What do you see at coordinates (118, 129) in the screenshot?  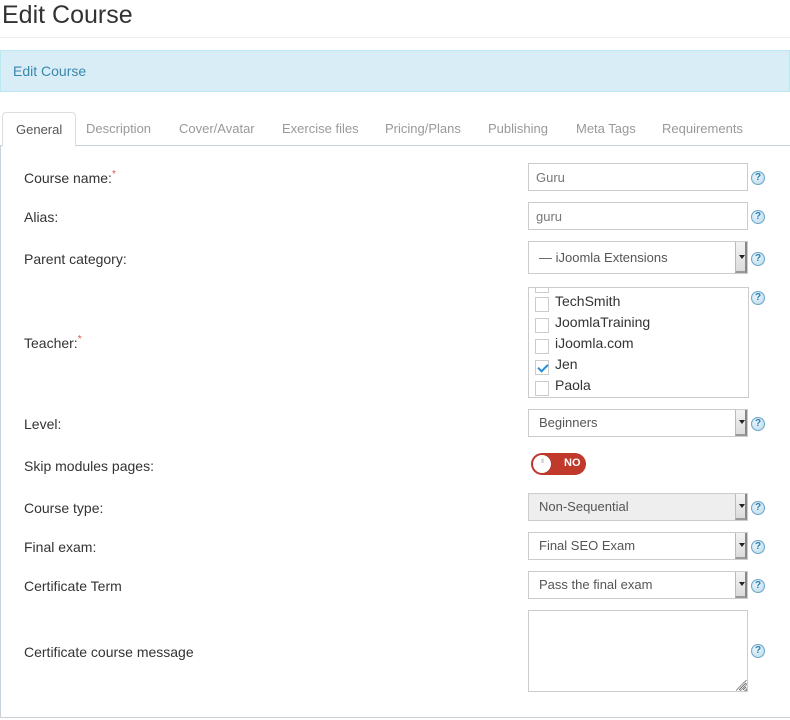 I see `tab-description: Description` at bounding box center [118, 129].